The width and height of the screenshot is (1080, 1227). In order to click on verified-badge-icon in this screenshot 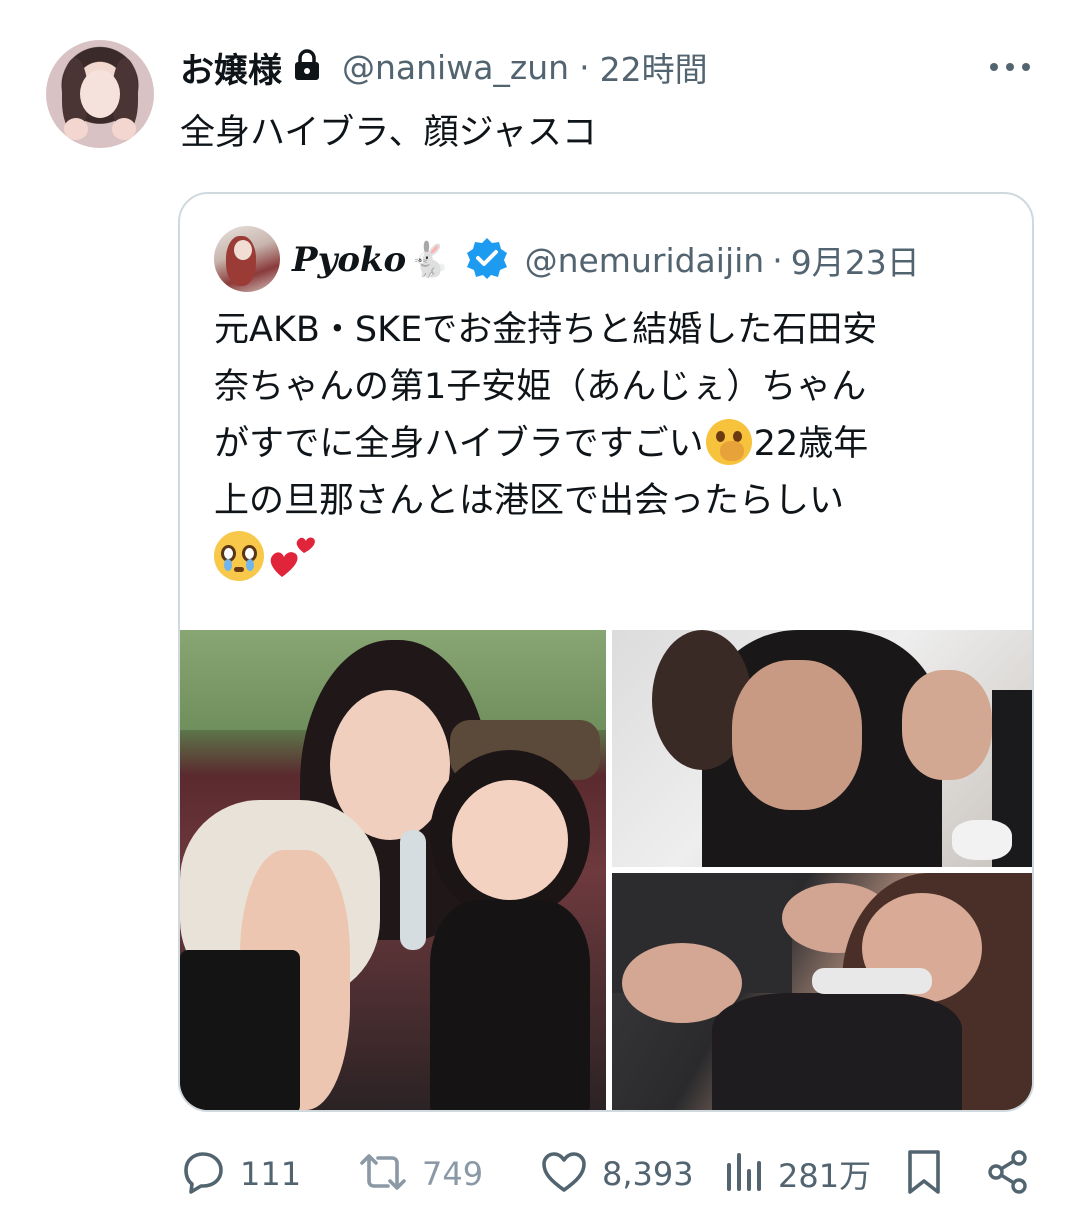, I will do `click(487, 260)`.